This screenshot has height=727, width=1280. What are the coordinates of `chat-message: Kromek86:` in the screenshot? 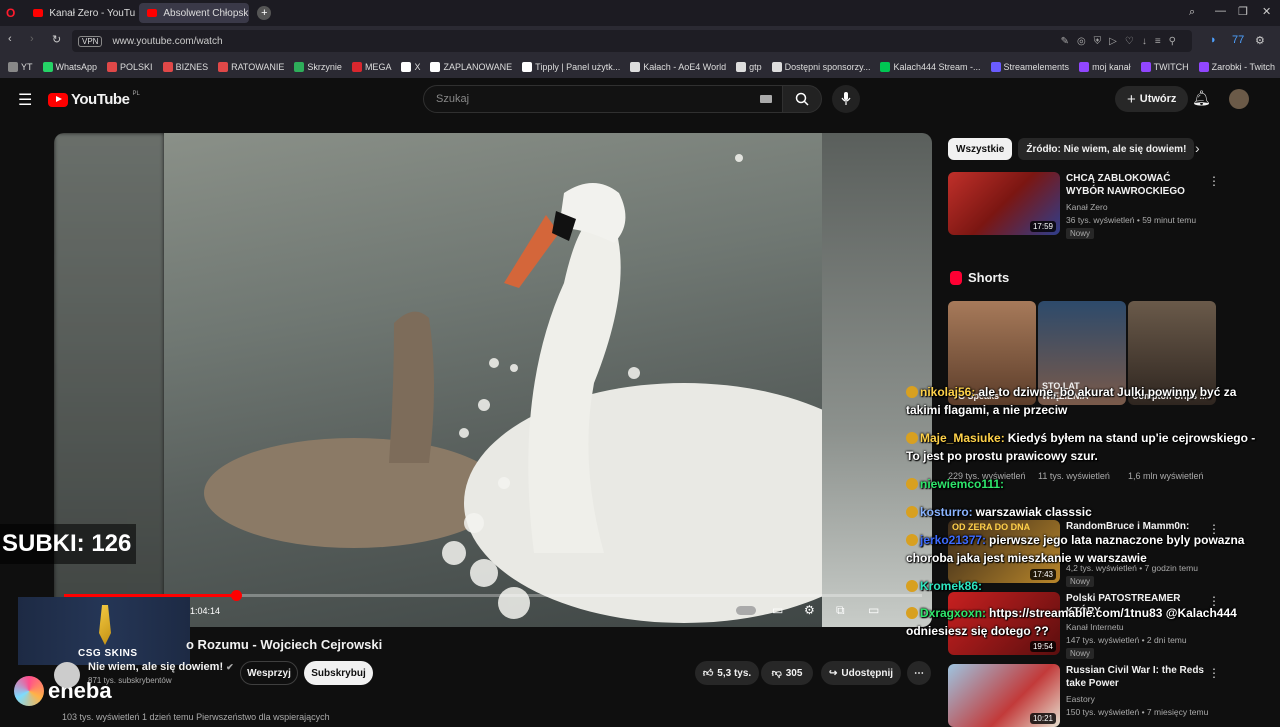 It's located at (1086, 586).